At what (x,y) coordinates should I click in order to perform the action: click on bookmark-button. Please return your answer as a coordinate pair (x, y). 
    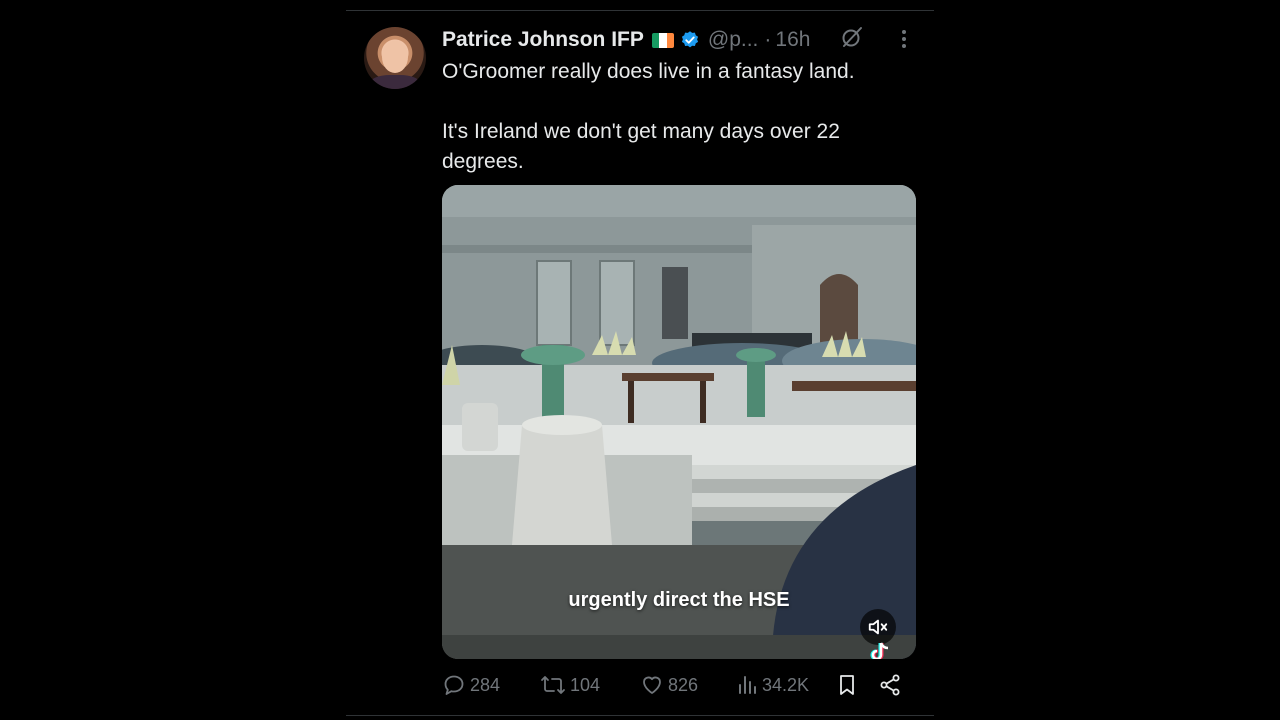
    Looking at the image, I should click on (849, 685).